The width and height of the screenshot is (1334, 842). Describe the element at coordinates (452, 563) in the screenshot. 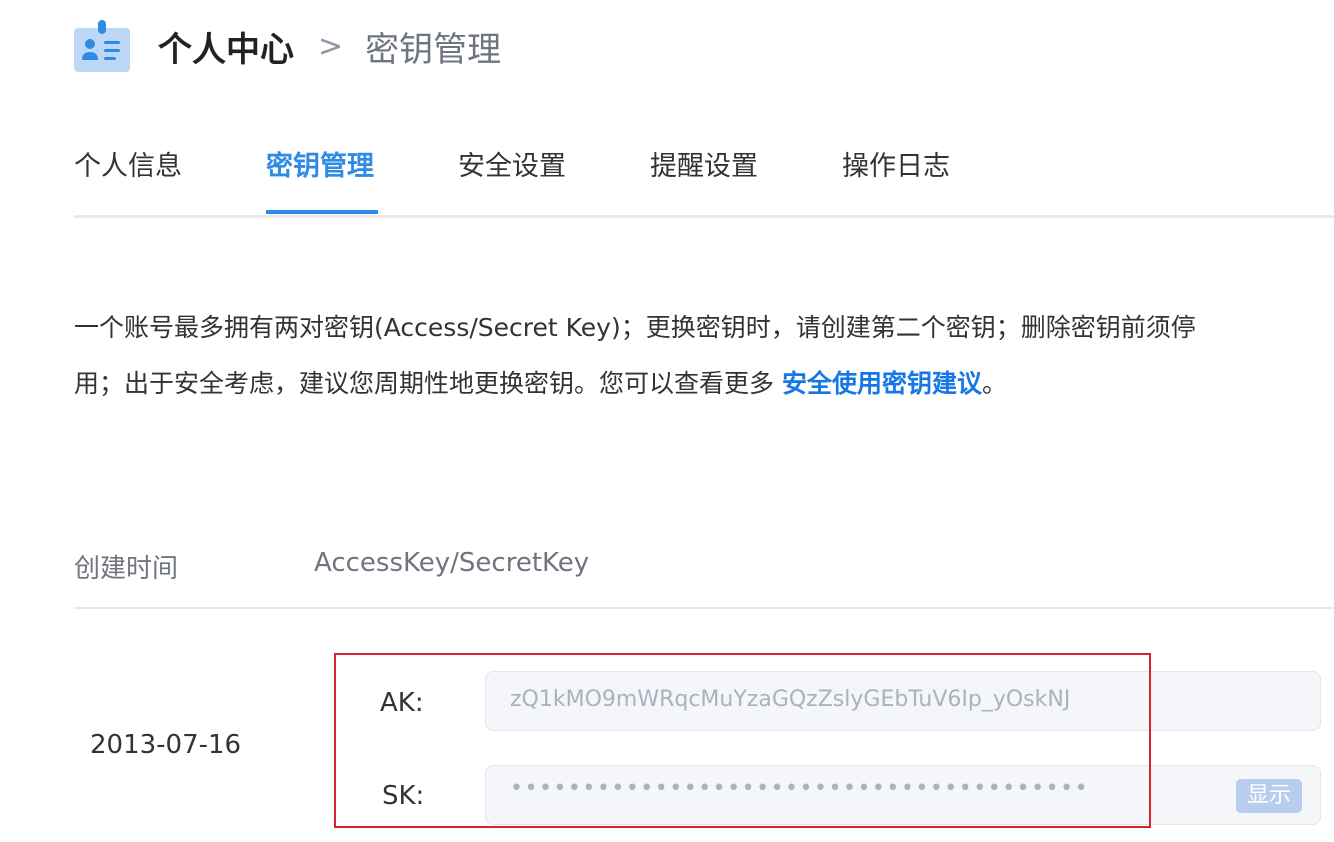

I see `column-header-keys: AccessKey/SecretKey` at that location.